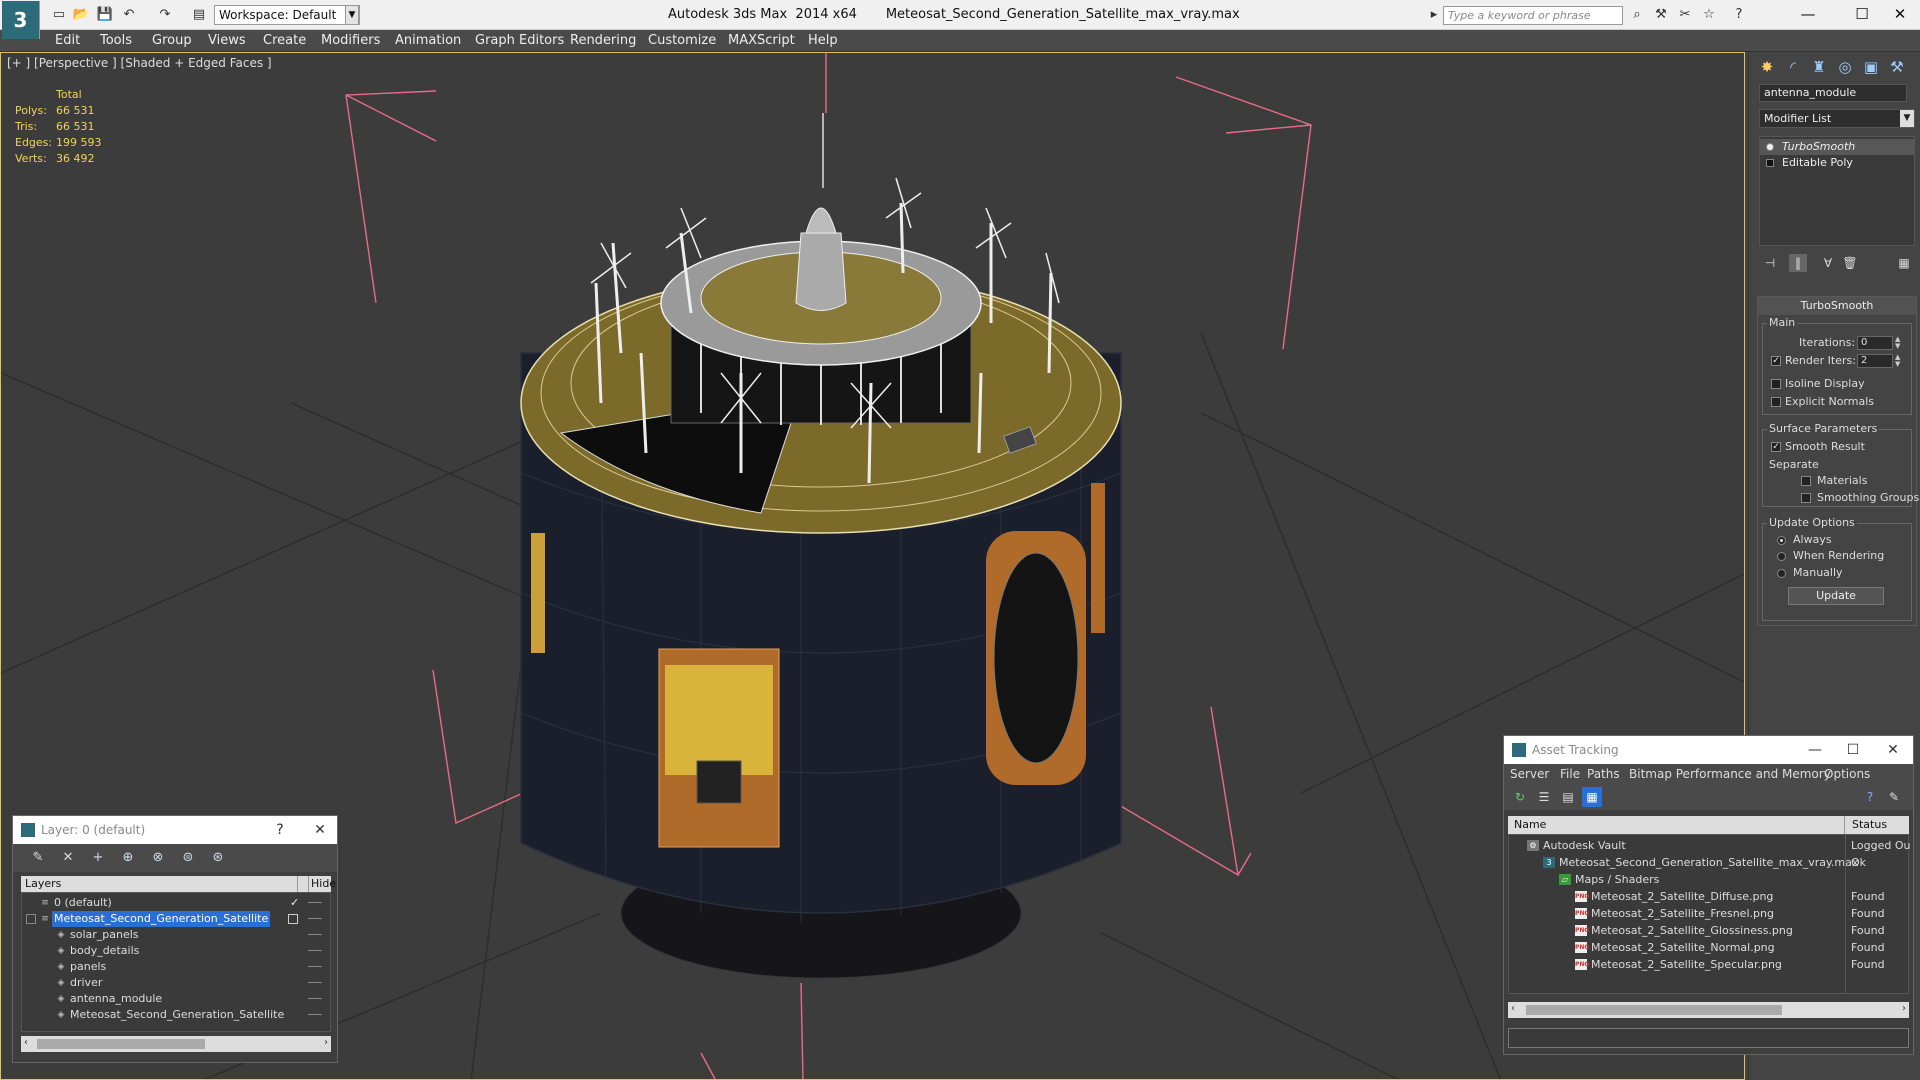  Describe the element at coordinates (1781, 573) in the screenshot. I see `manually-radio` at that location.